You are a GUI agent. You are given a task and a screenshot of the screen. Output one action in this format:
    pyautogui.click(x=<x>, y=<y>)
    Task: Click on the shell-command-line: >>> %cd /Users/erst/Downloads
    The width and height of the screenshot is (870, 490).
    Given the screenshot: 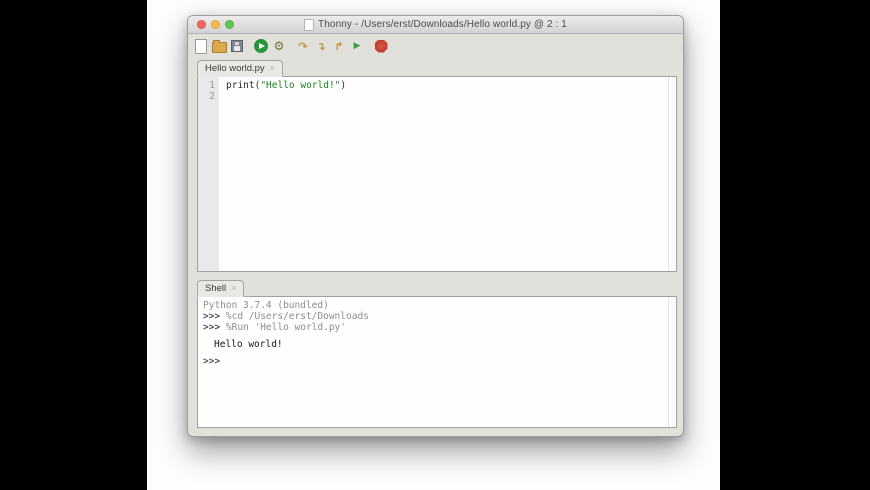 What is the action you would take?
    pyautogui.click(x=439, y=316)
    